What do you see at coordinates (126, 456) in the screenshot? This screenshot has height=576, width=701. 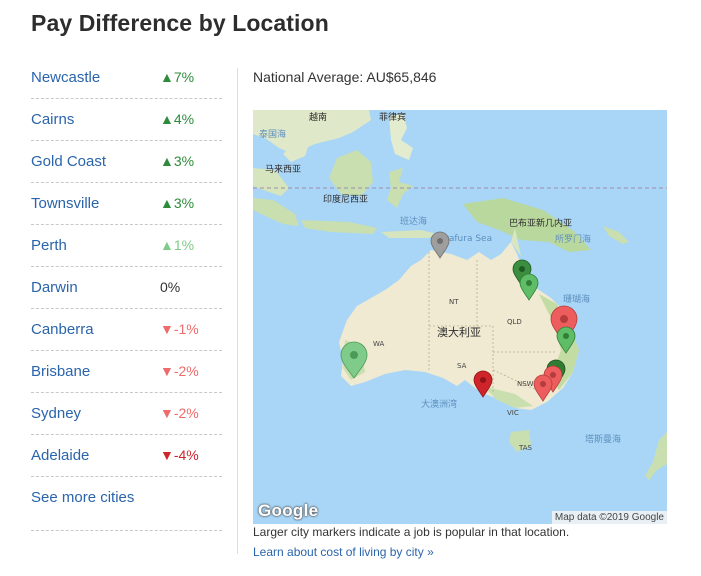 I see `list-item: Adelaide ▼-4%` at bounding box center [126, 456].